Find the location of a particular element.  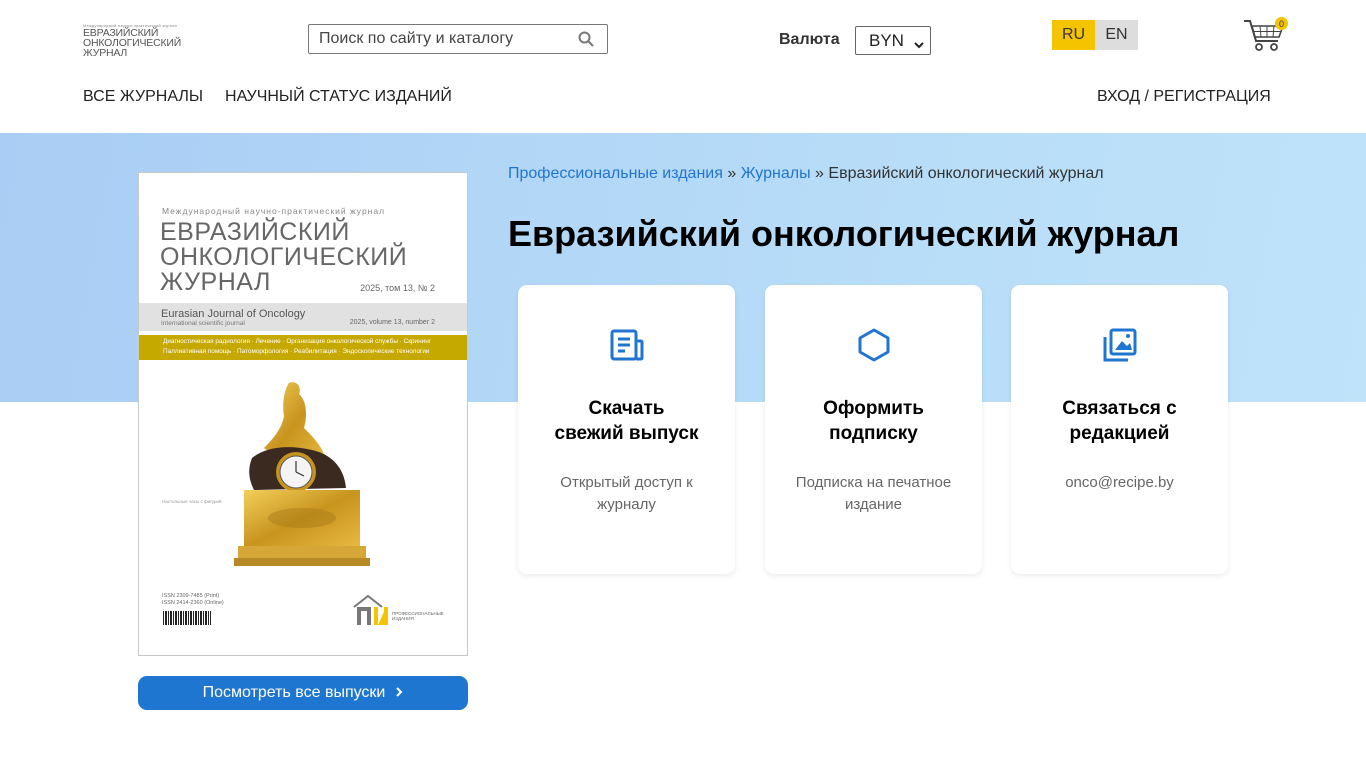

cover-barcode is located at coordinates (187, 618).